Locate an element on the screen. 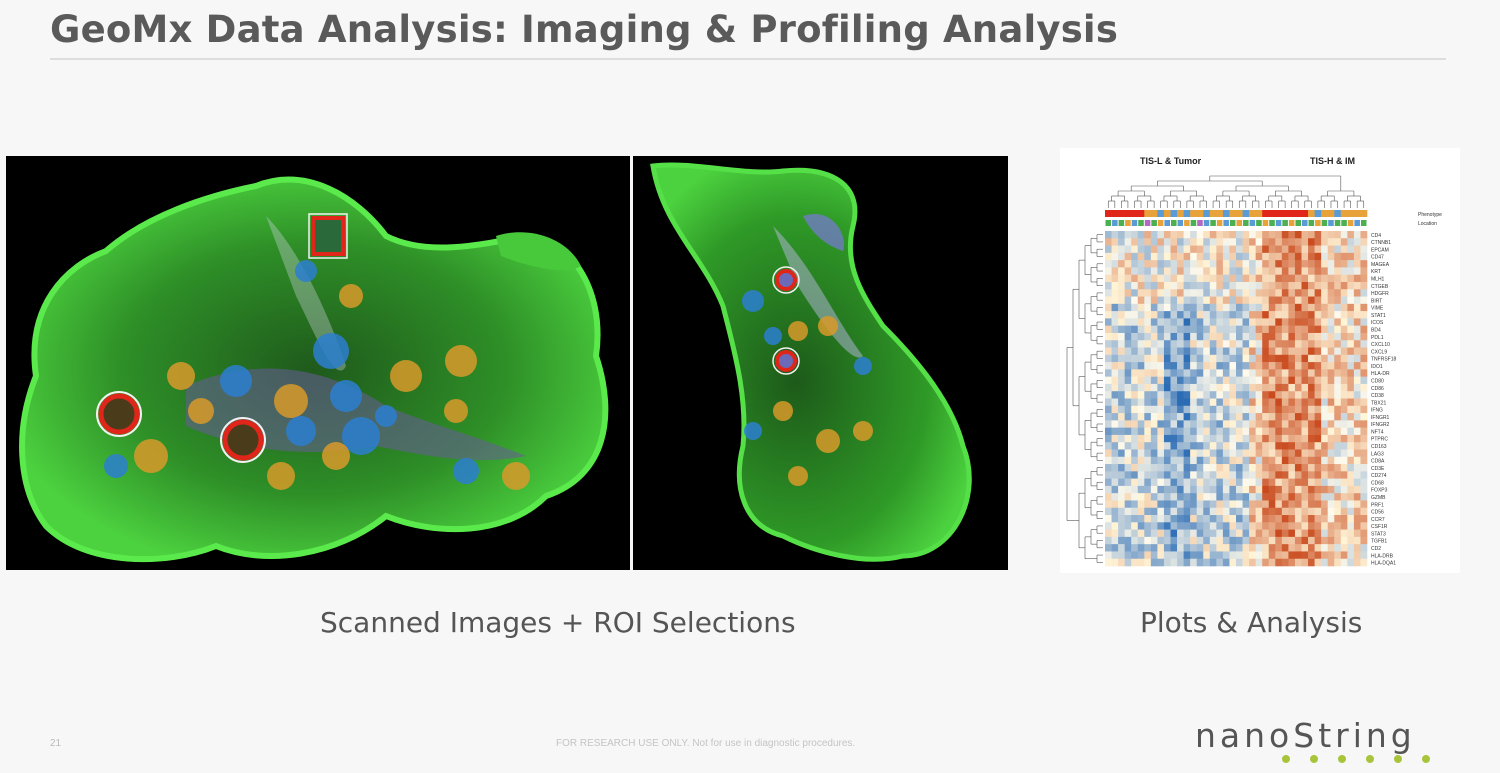 The image size is (1500, 773). gene-label: CD274 is located at coordinates (1379, 476).